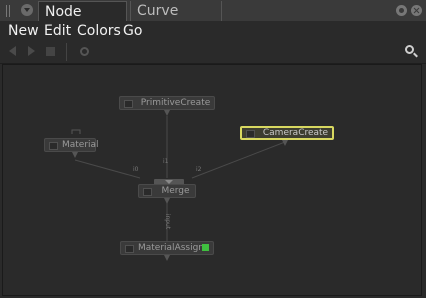 This screenshot has height=298, width=426. I want to click on refresh-icon, so click(84, 51).